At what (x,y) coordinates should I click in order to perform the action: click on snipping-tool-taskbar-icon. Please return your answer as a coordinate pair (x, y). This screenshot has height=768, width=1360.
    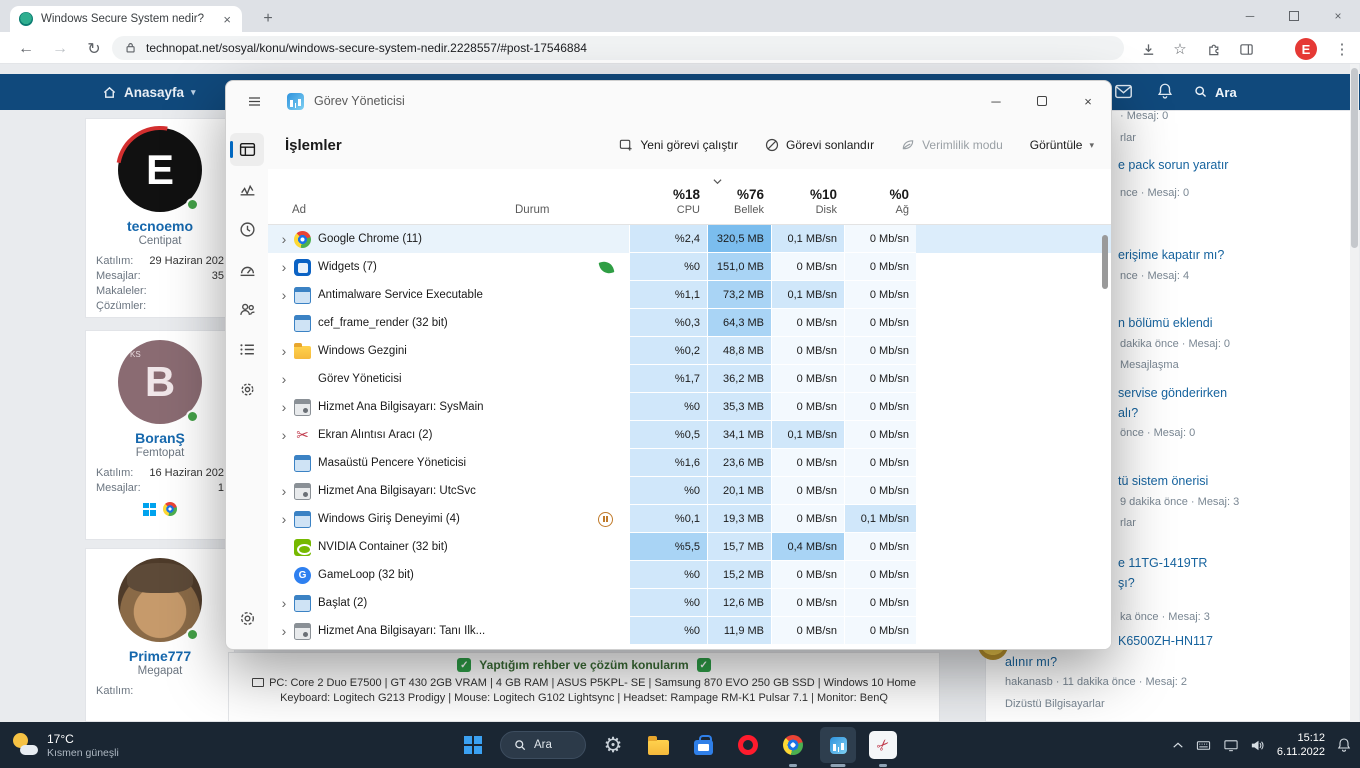
    Looking at the image, I should click on (883, 747).